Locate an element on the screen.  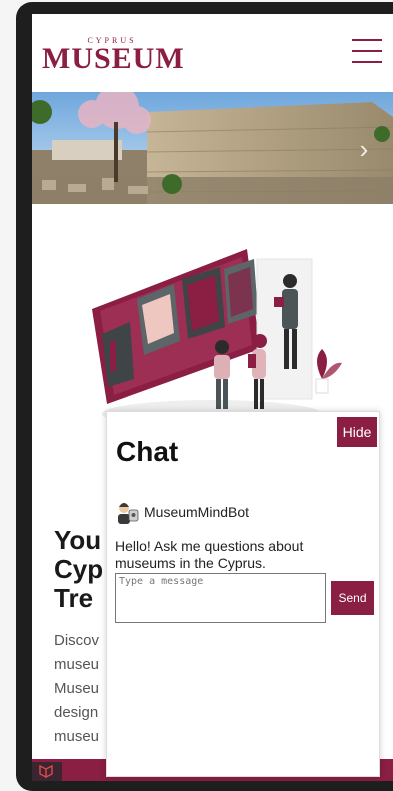
logo-text: MUSEUM is located at coordinates (113, 58).